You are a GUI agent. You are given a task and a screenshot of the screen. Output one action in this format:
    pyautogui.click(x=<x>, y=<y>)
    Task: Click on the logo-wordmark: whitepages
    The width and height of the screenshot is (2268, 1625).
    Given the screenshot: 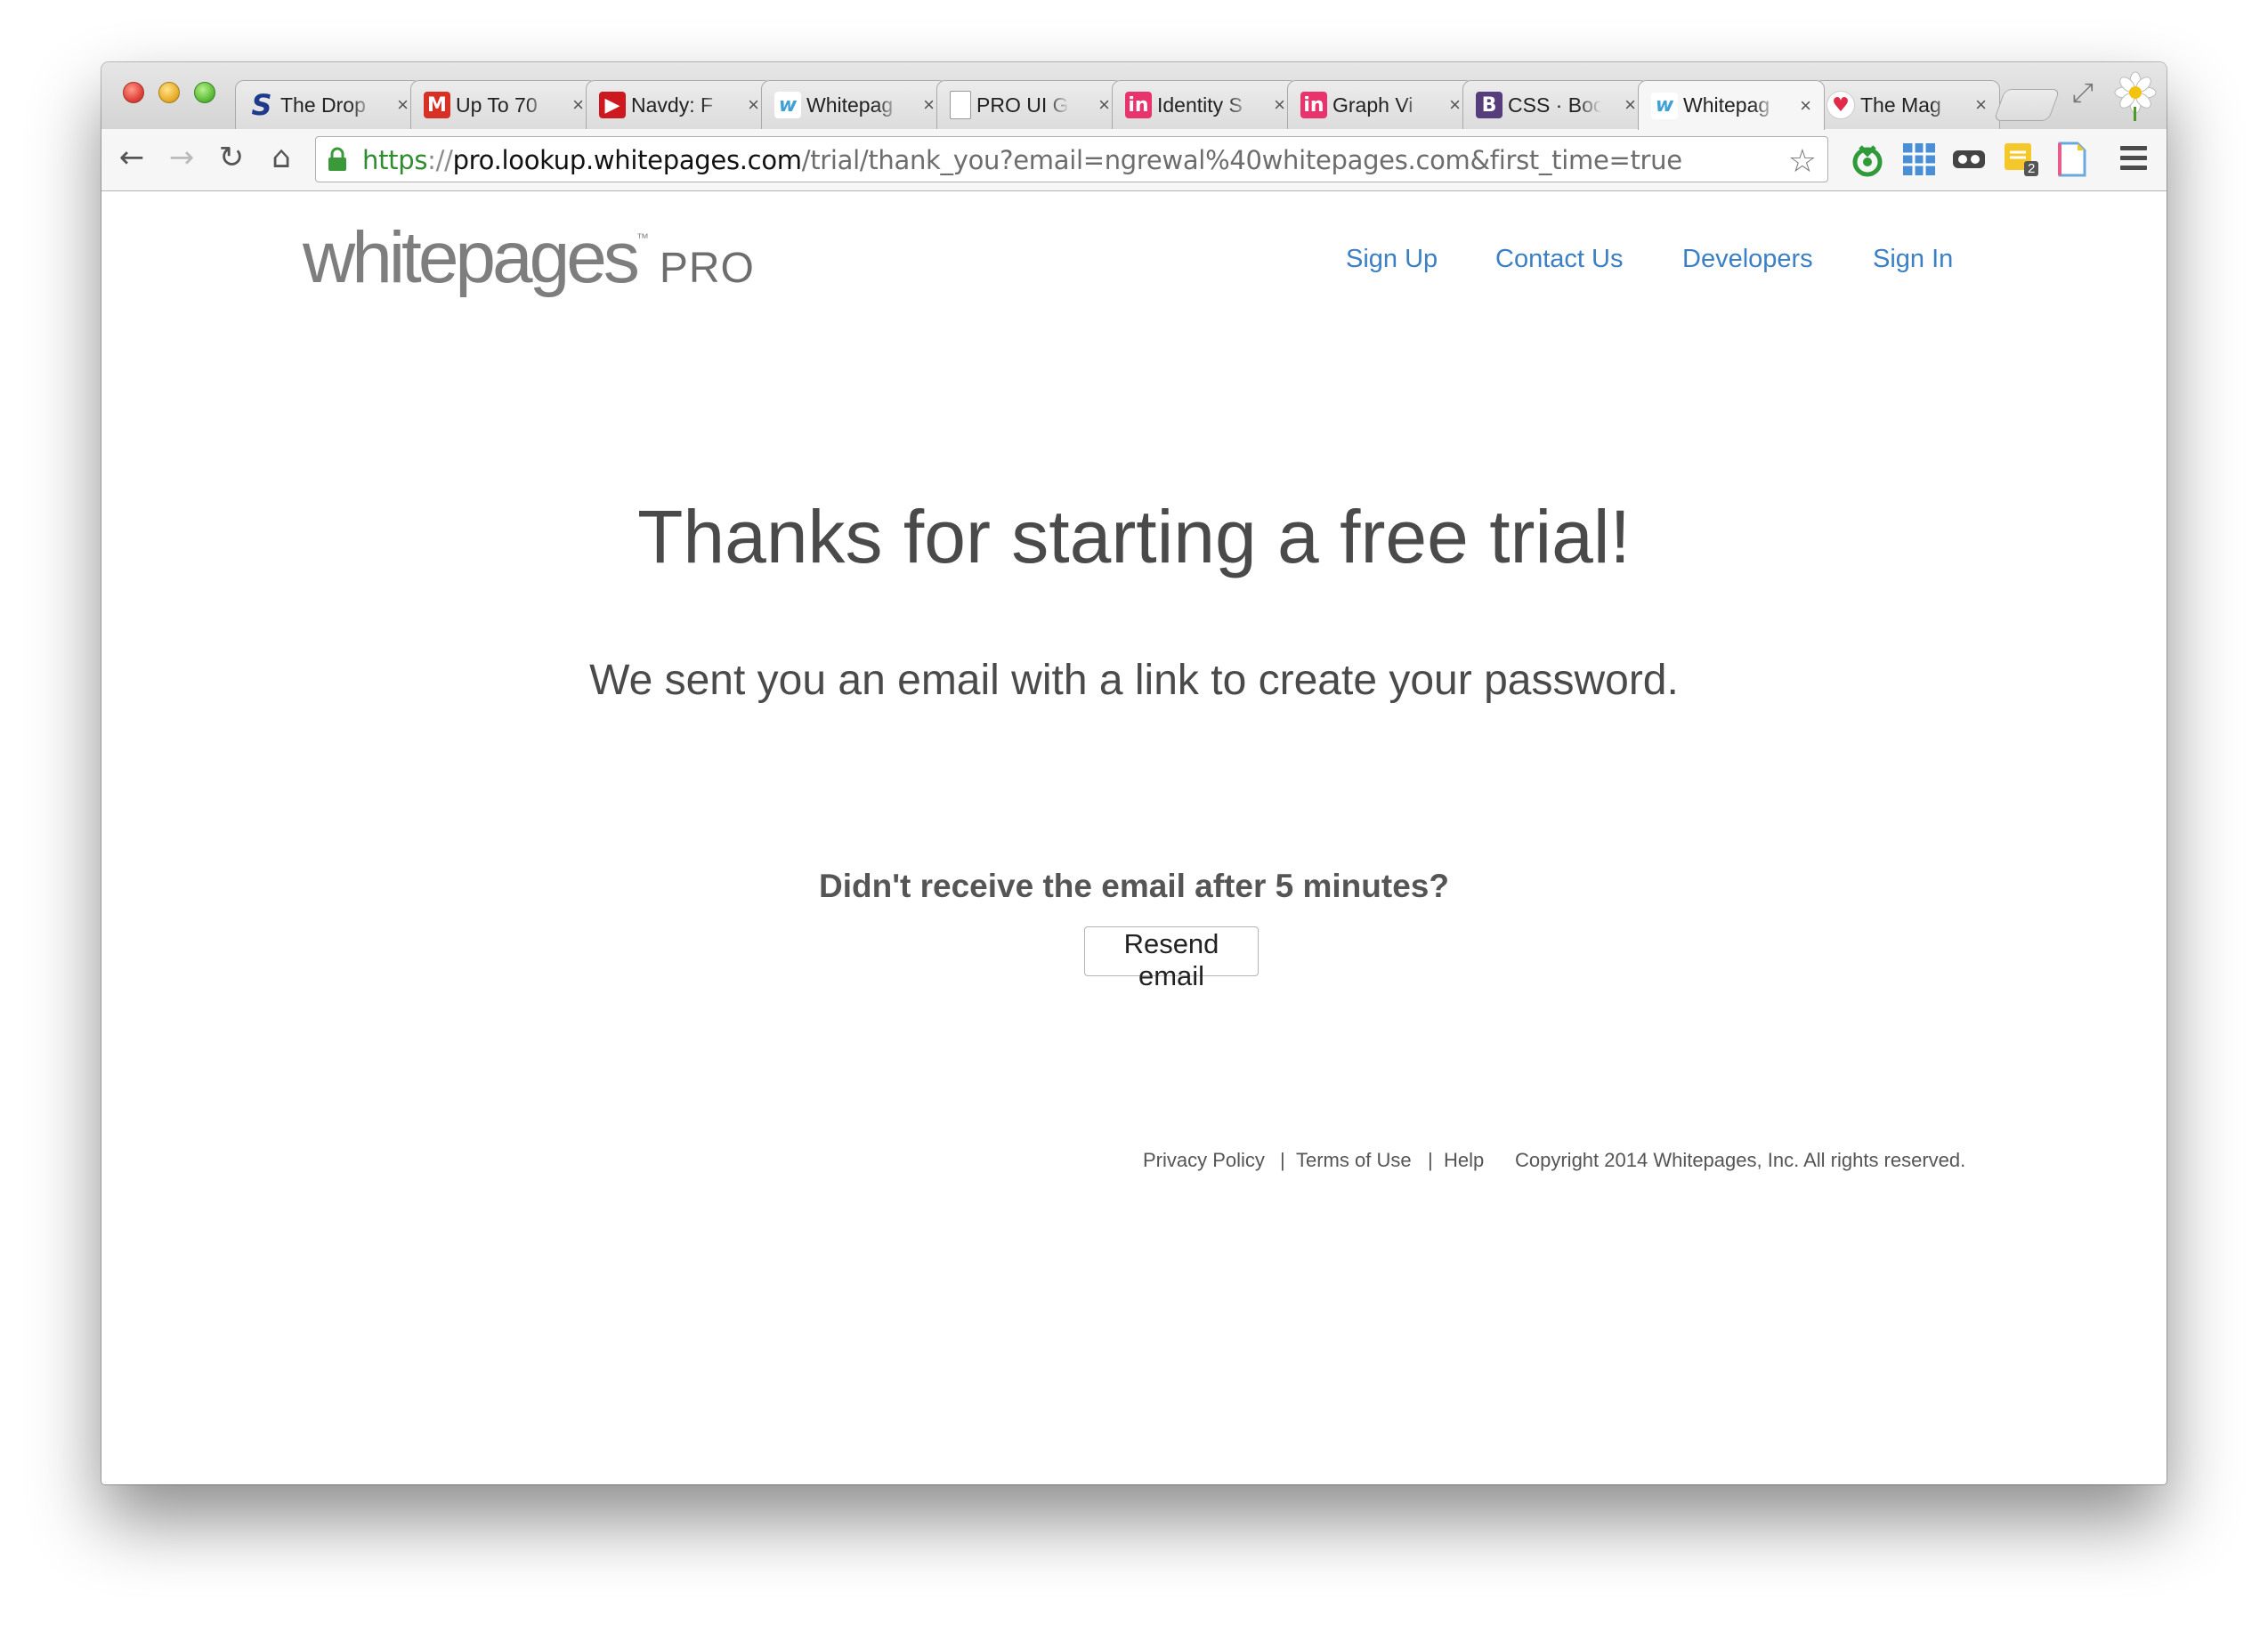 What is the action you would take?
    pyautogui.click(x=471, y=257)
    